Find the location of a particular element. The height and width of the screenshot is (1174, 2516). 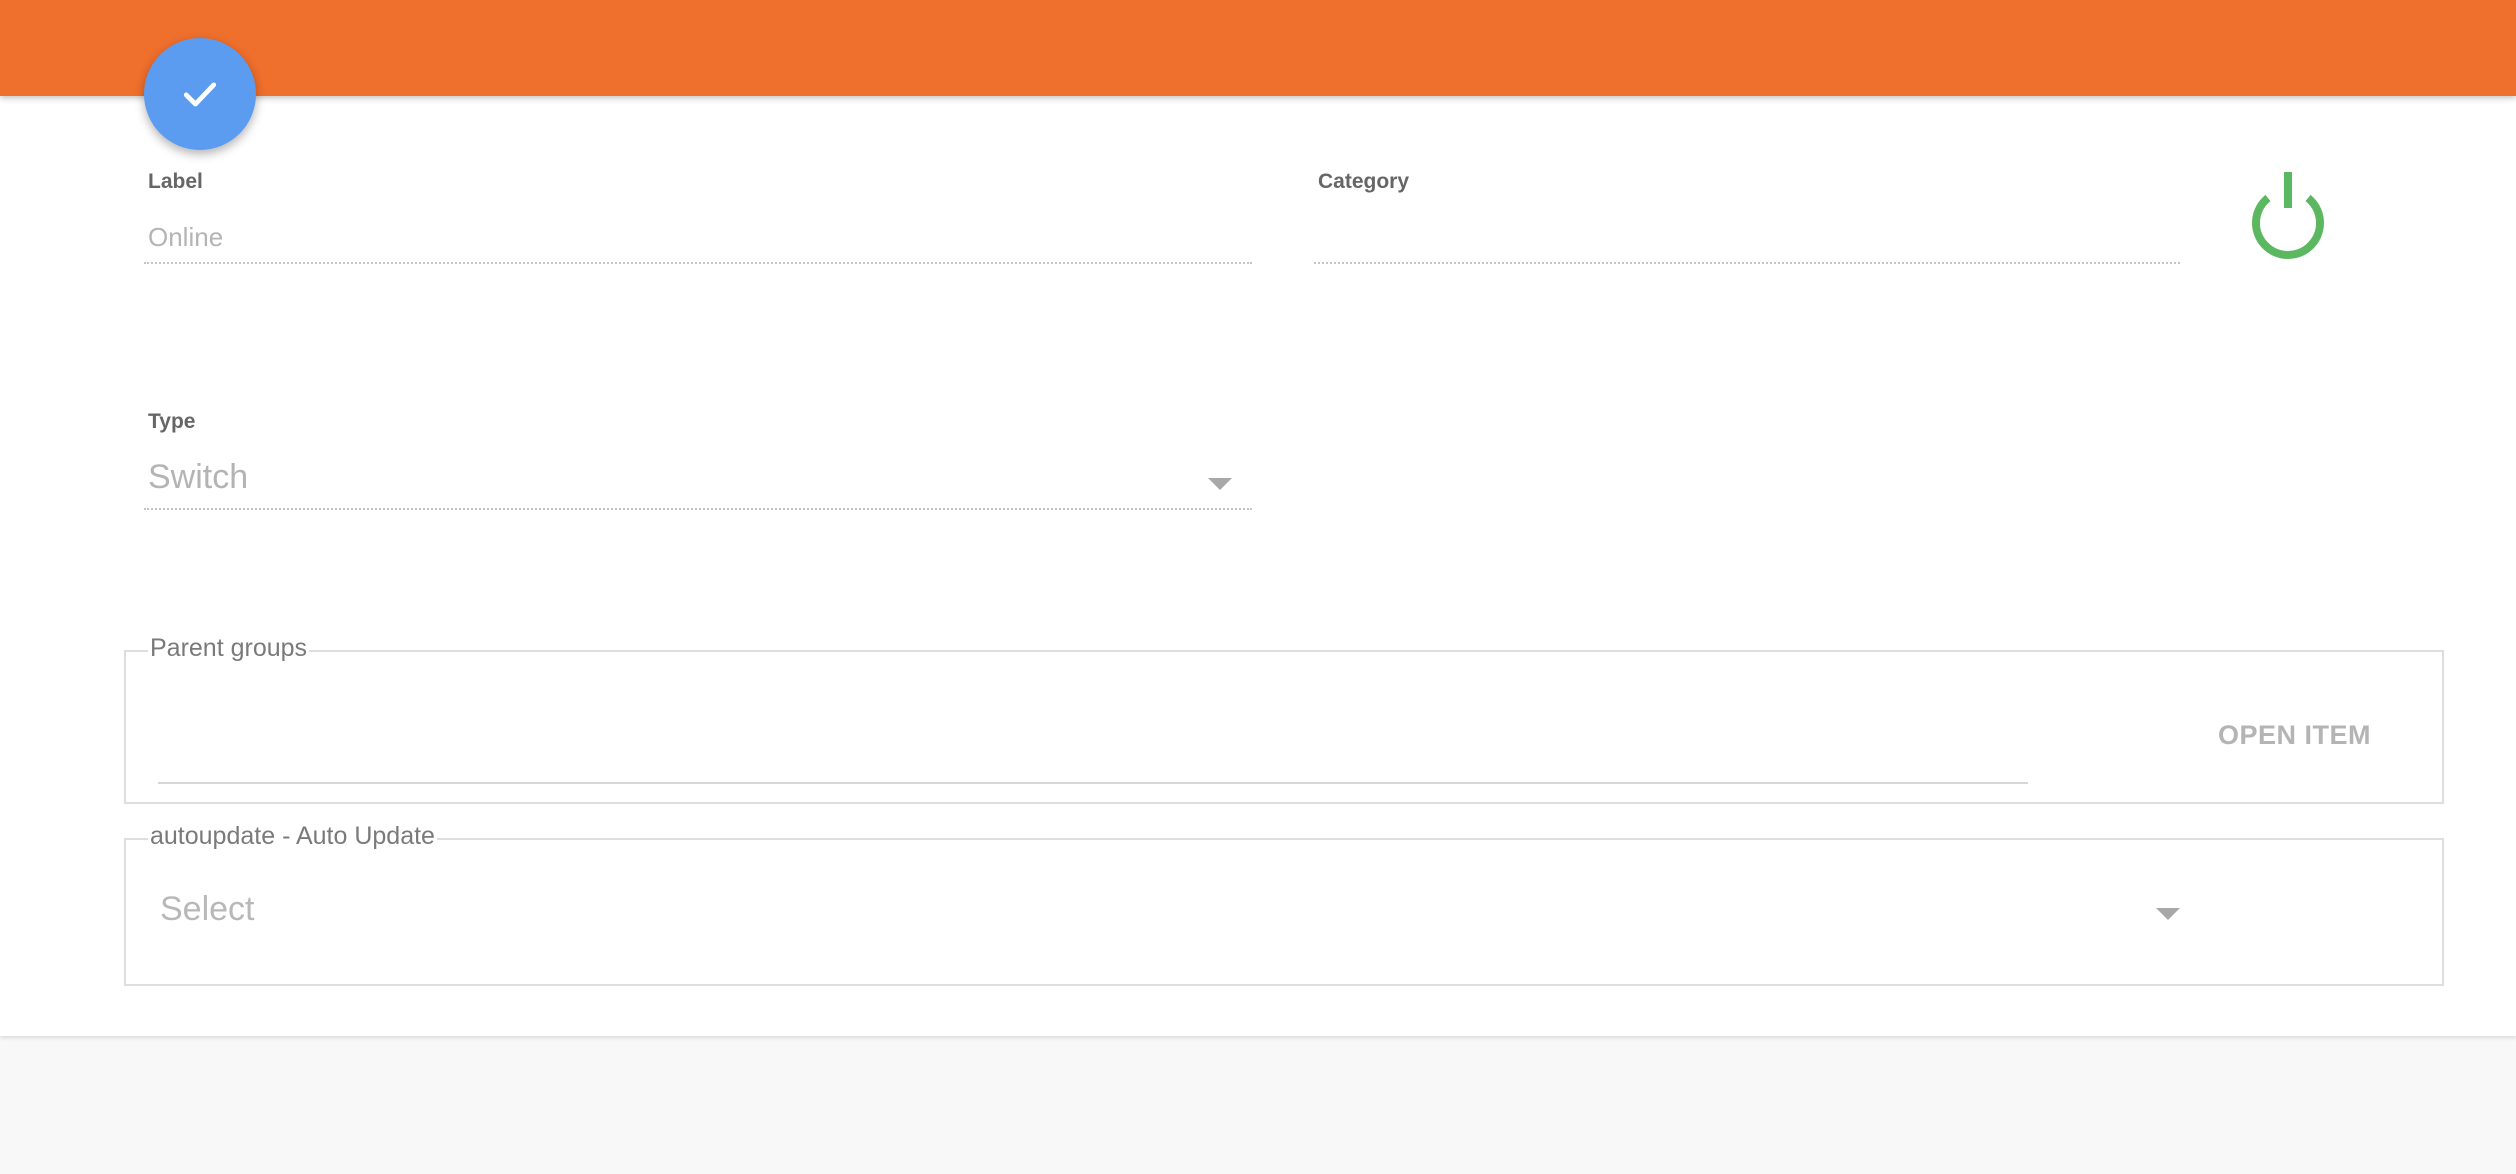

type-field-label: Type is located at coordinates (172, 421).